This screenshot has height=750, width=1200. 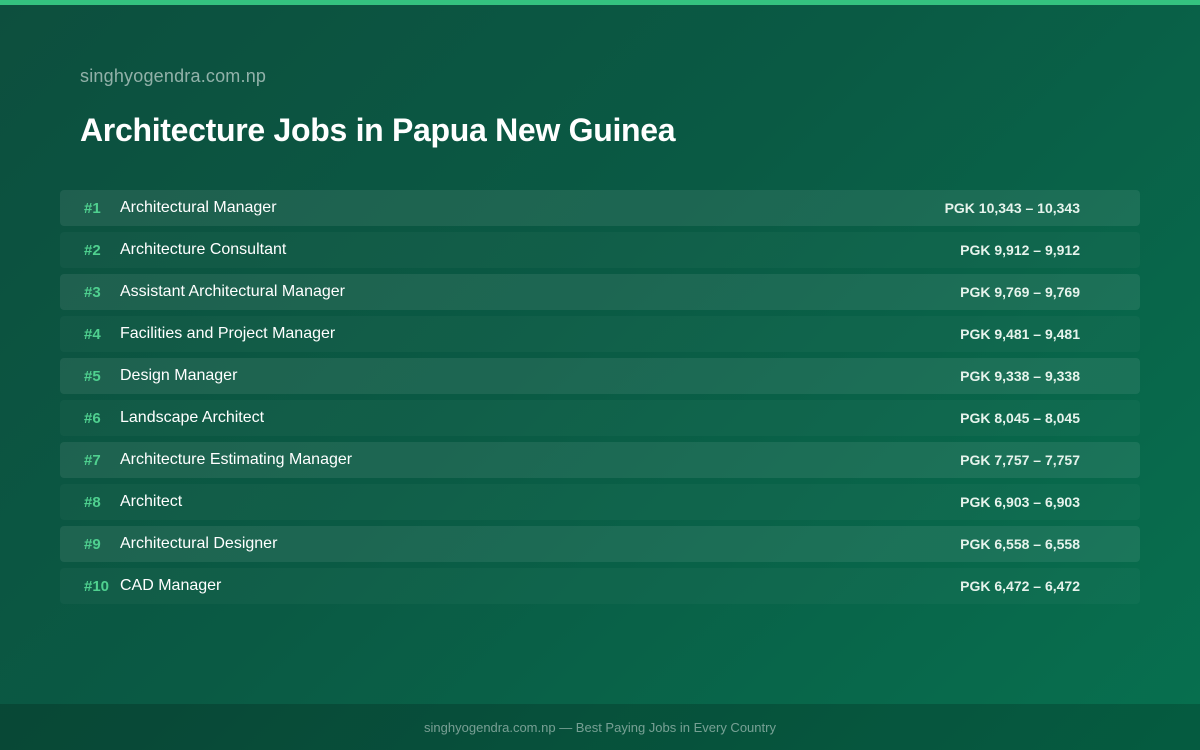 What do you see at coordinates (92, 292) in the screenshot?
I see `job-rank: #3` at bounding box center [92, 292].